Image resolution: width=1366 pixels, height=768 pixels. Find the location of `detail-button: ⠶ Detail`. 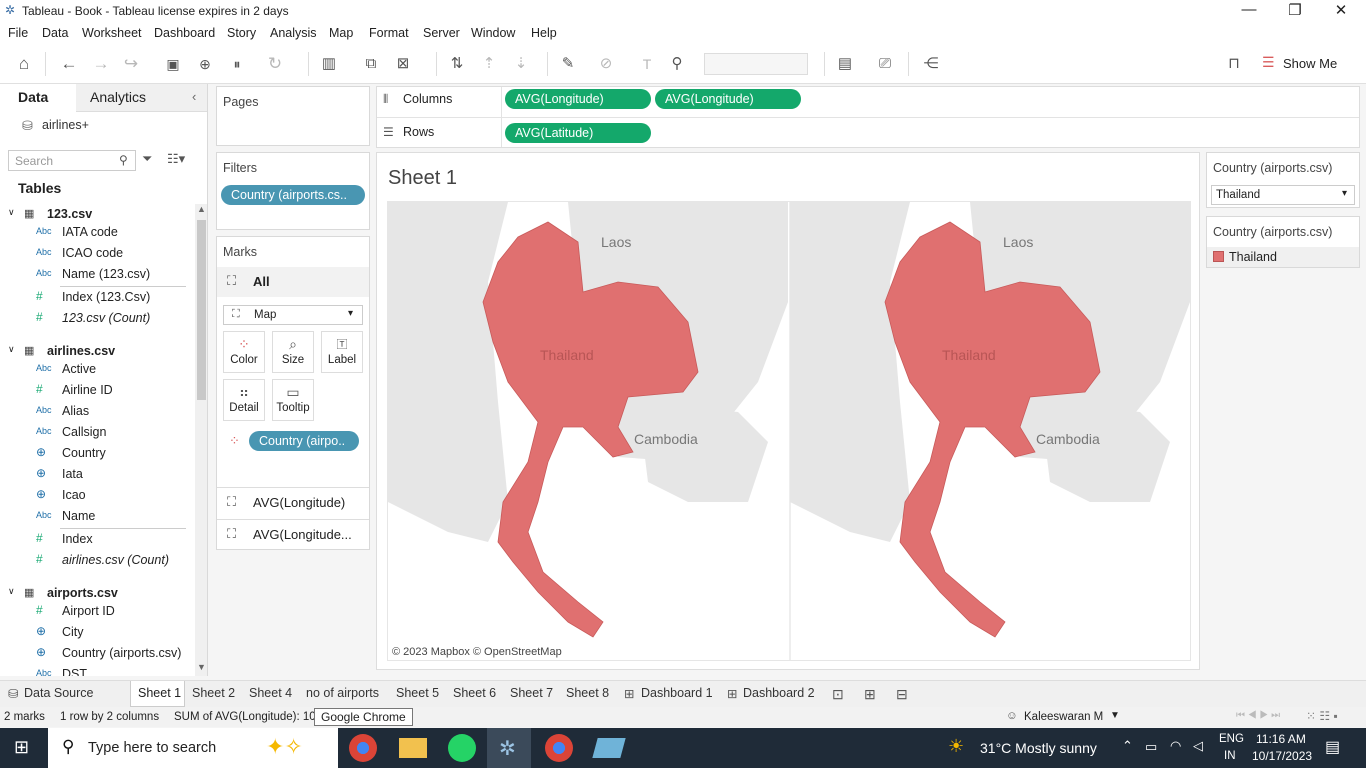

detail-button: ⠶ Detail is located at coordinates (244, 400).